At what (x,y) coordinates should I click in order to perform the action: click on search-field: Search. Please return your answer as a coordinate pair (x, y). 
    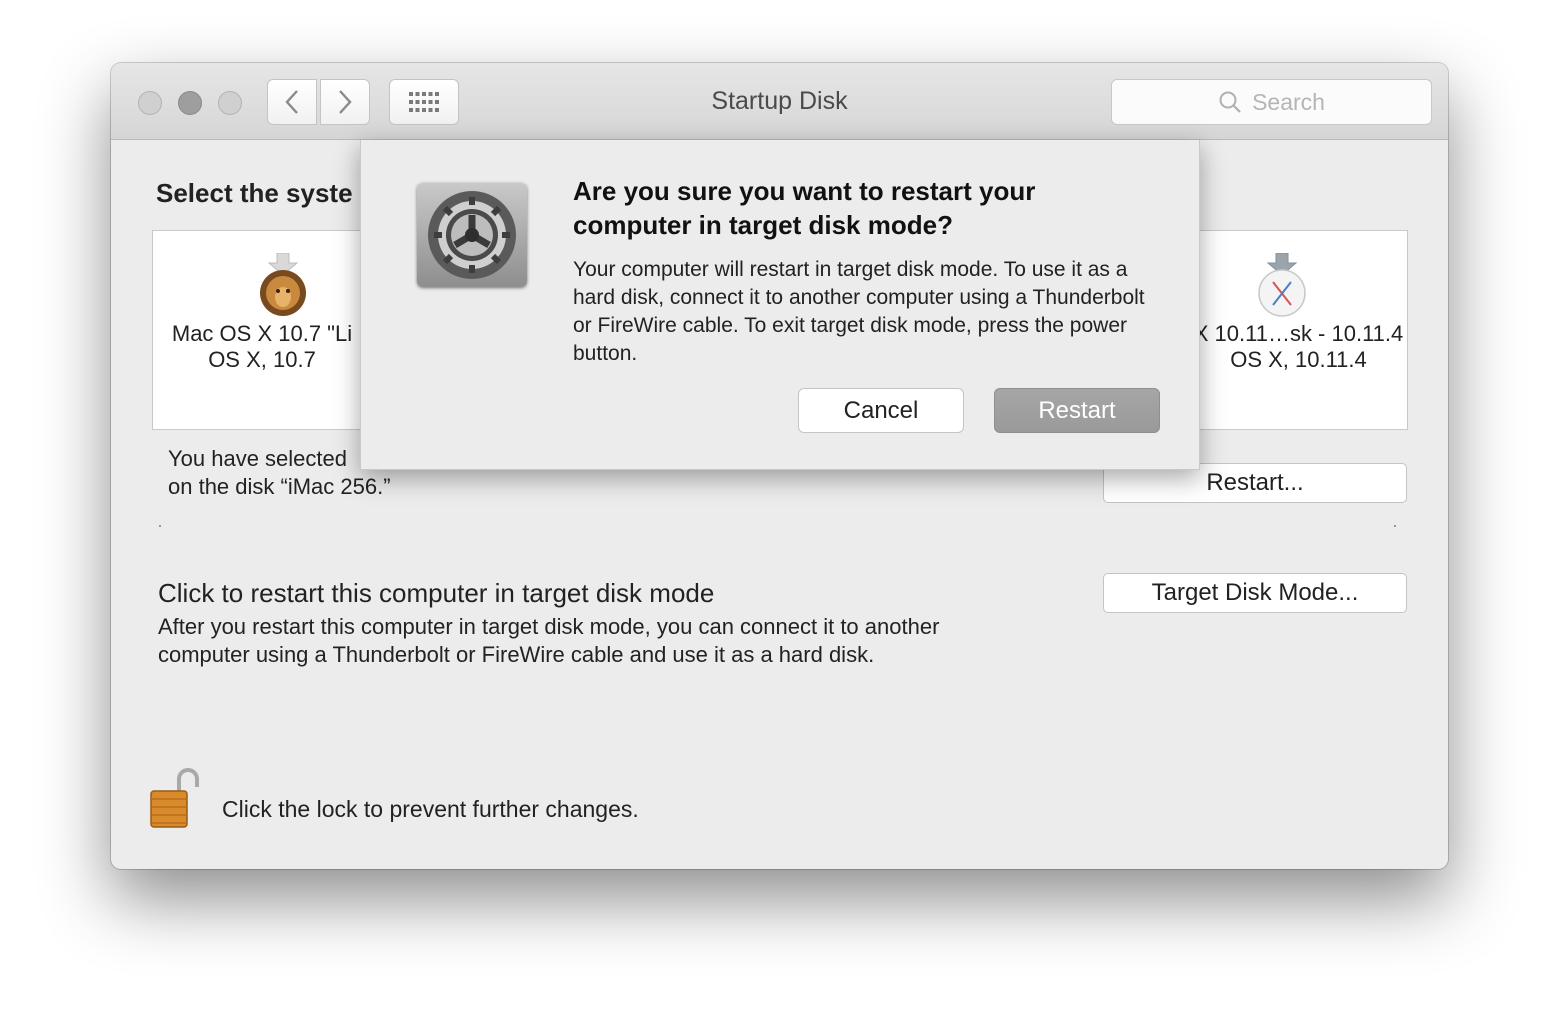
    Looking at the image, I should click on (1271, 102).